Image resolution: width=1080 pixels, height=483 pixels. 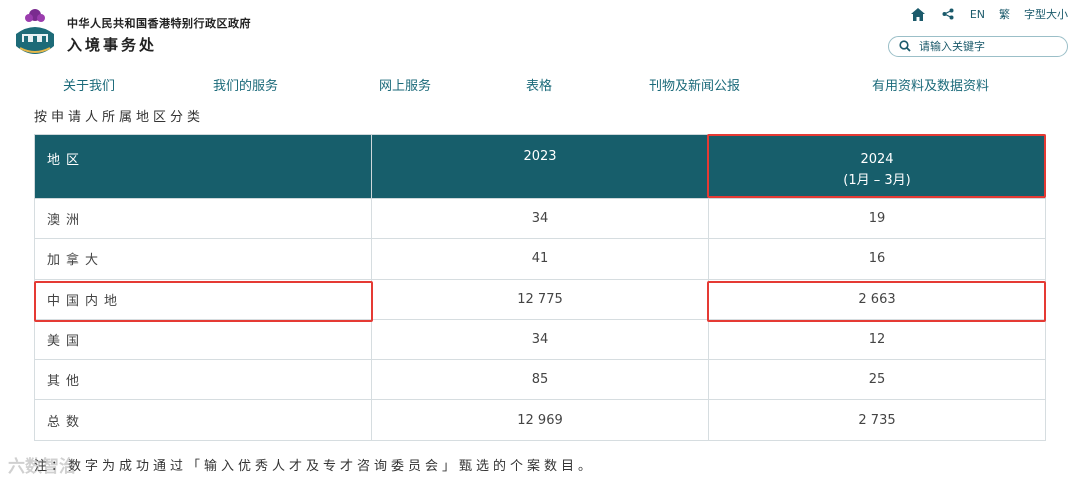 What do you see at coordinates (203, 339) in the screenshot?
I see `cell-region: 美国` at bounding box center [203, 339].